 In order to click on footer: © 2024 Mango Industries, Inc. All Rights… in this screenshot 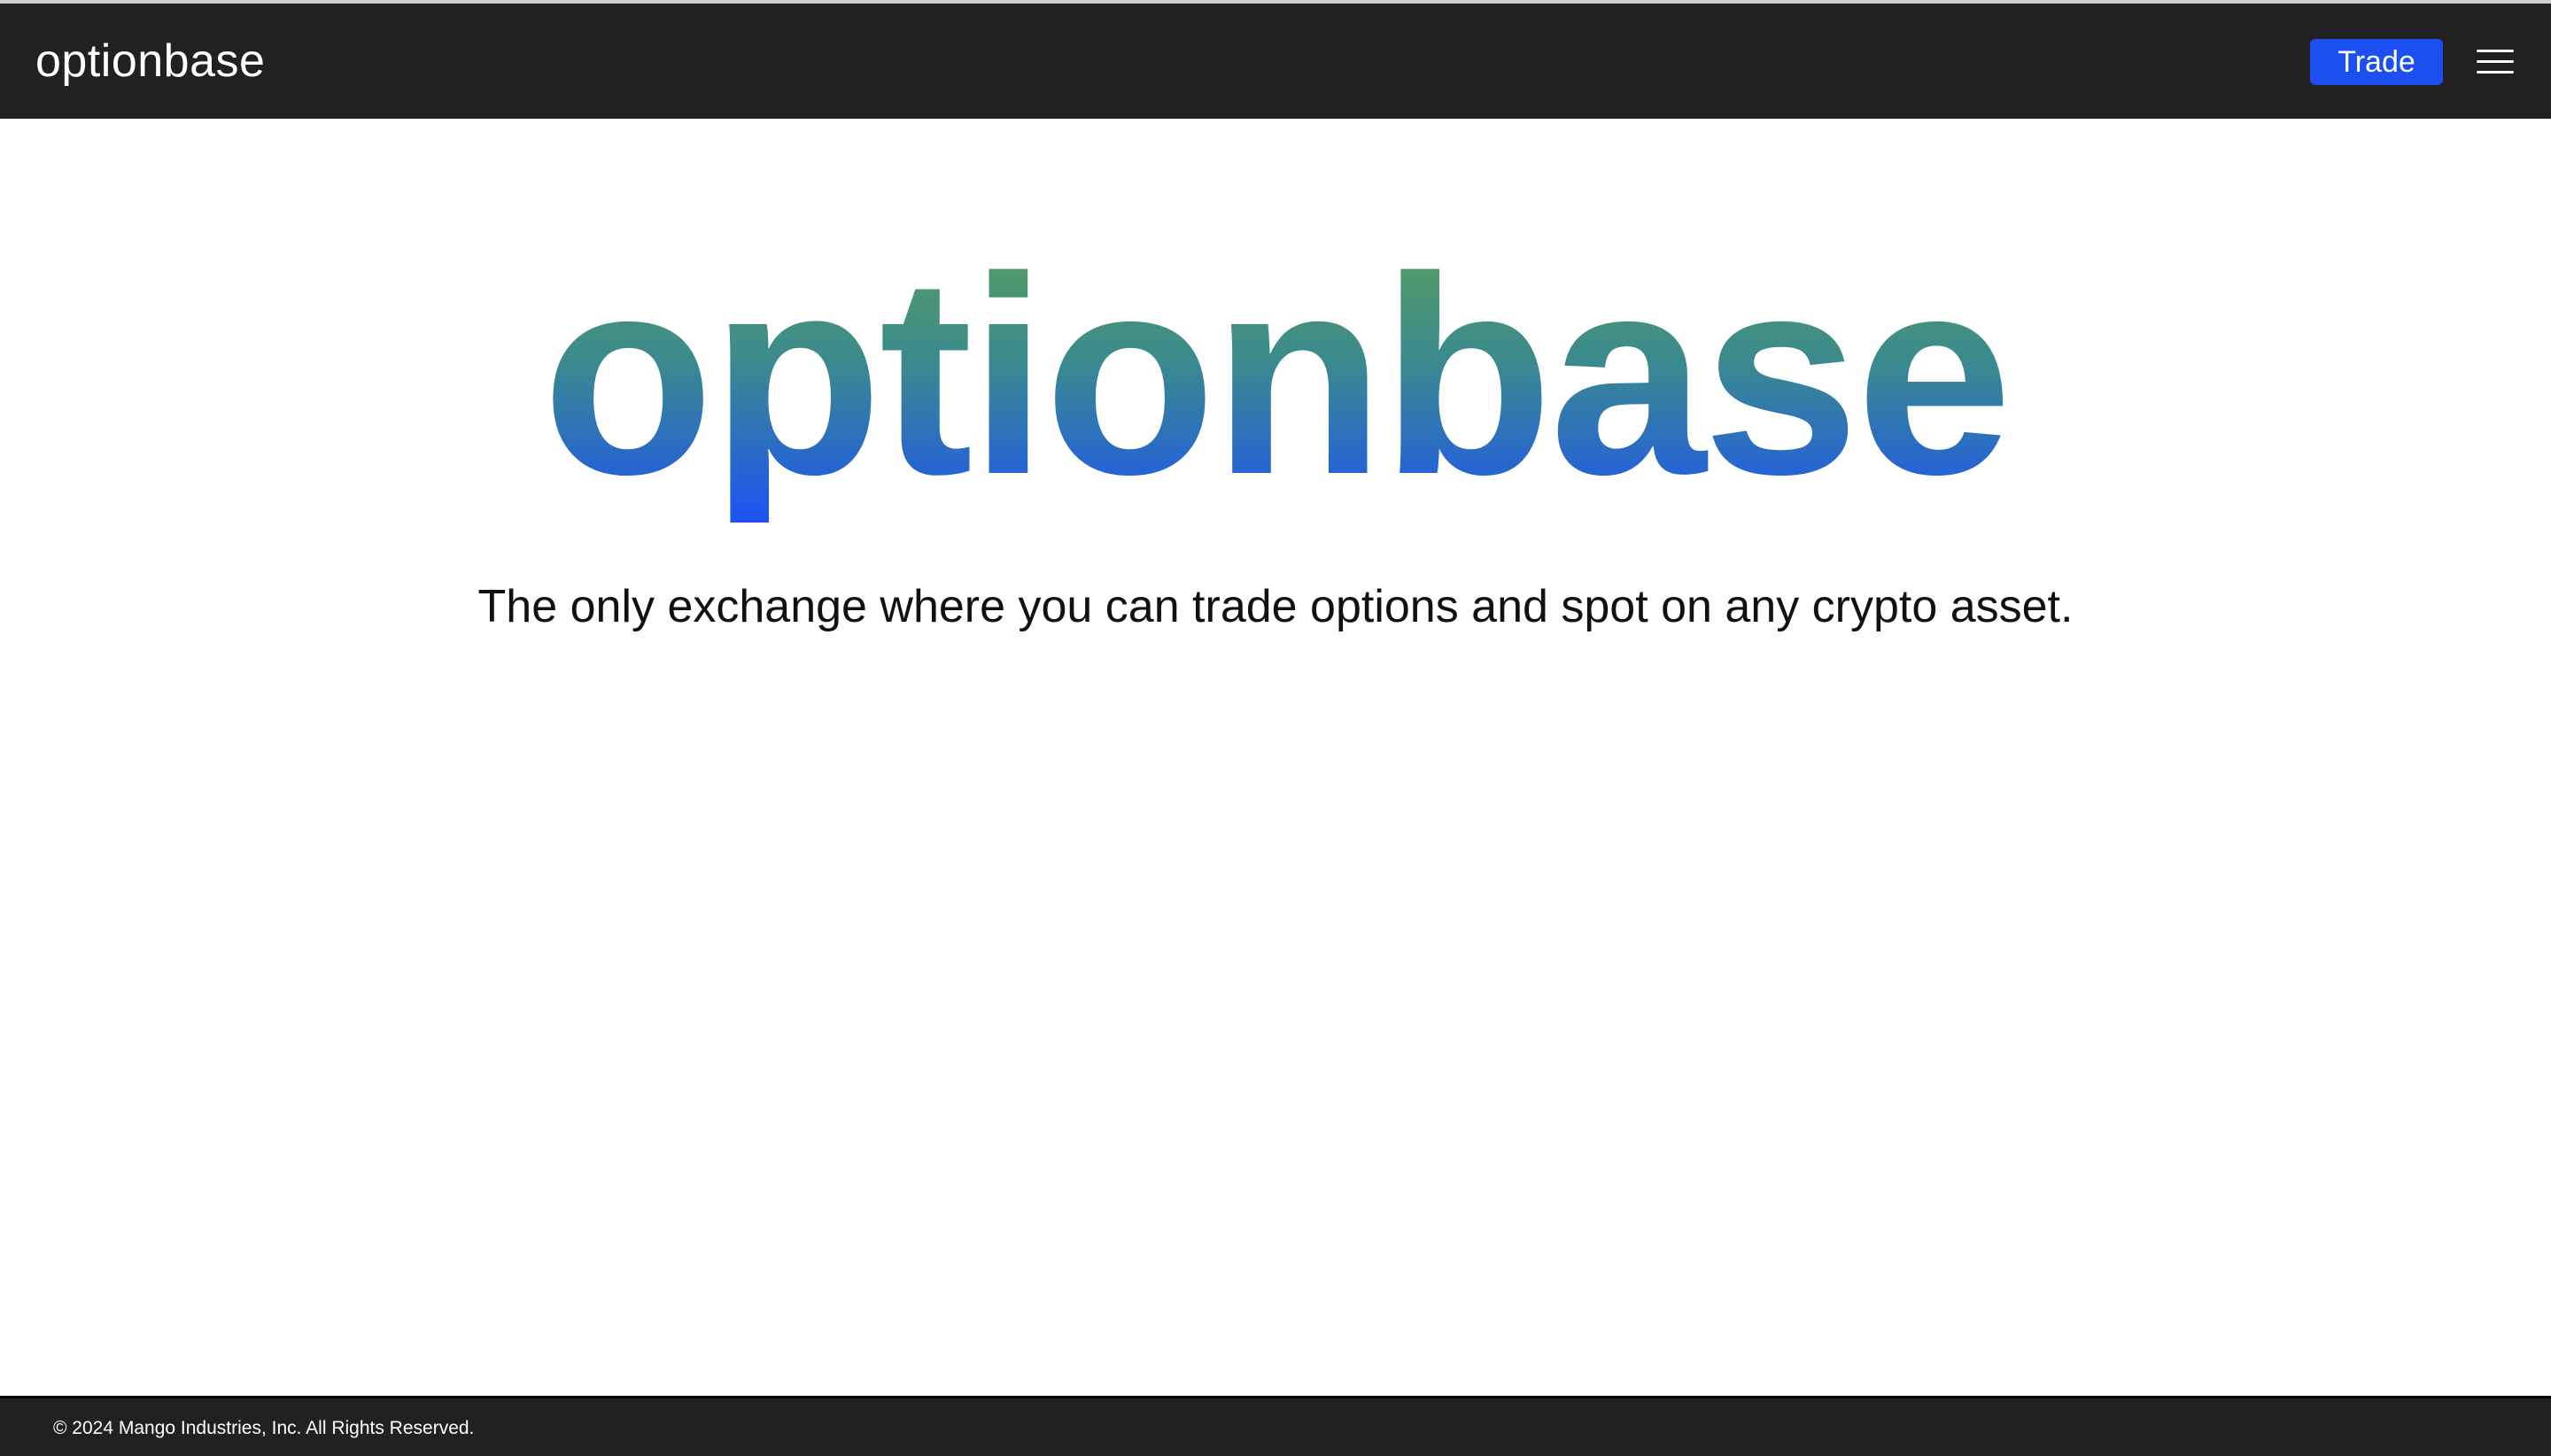, I will do `click(1275, 1426)`.